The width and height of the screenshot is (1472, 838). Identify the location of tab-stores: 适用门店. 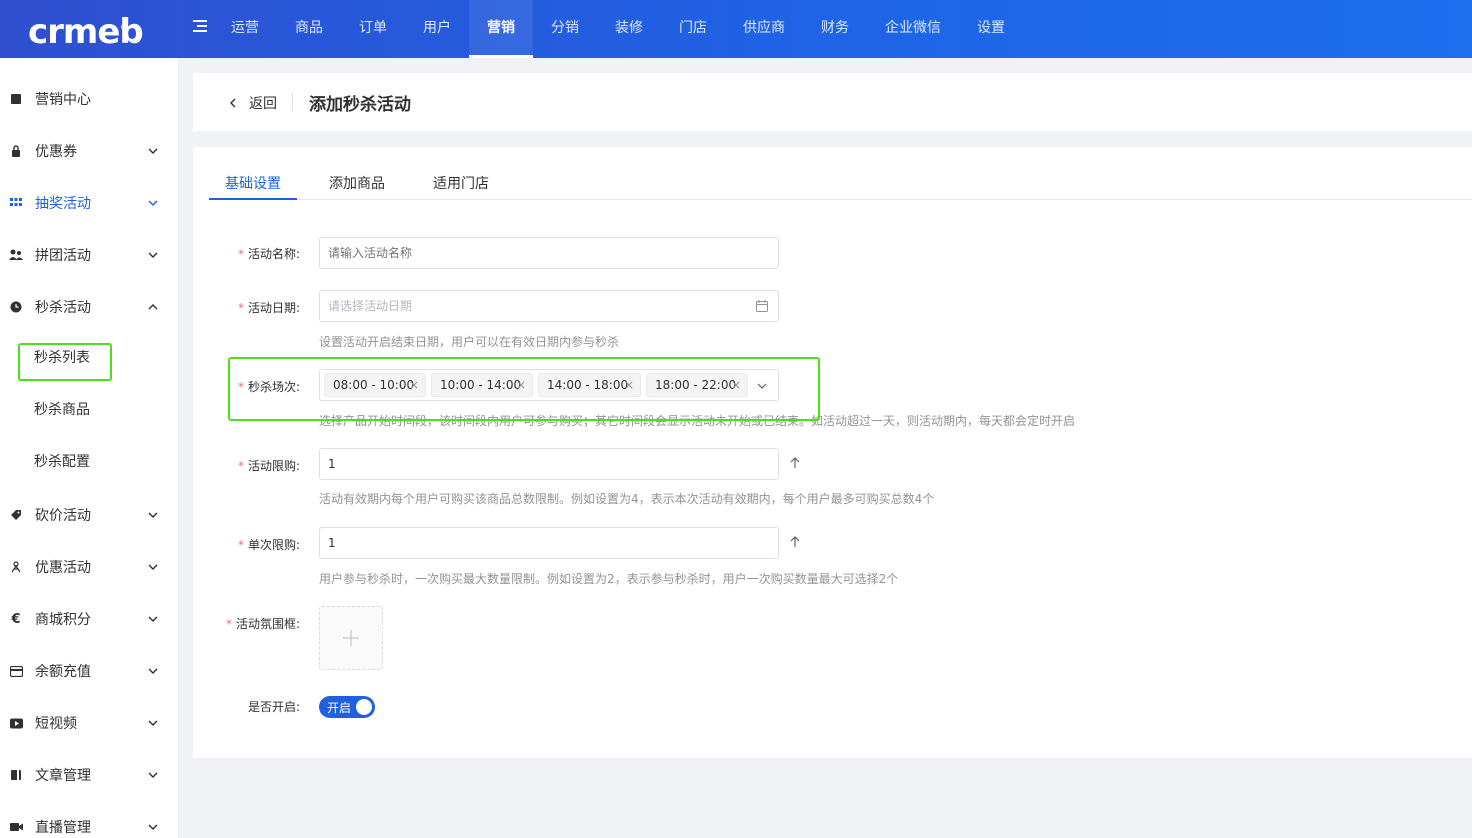
(461, 183).